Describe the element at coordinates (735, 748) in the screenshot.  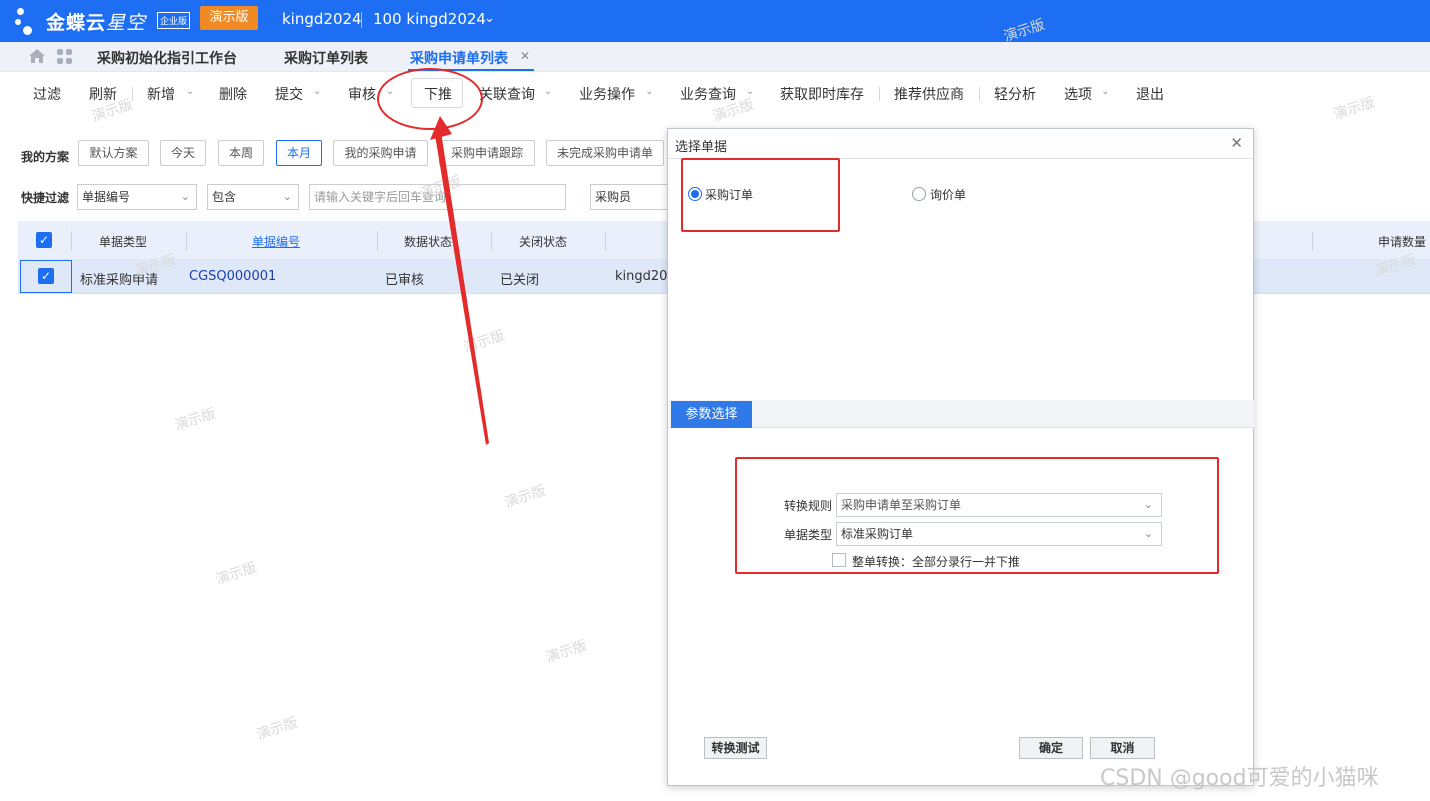
I see `convert-test-button: 转换测试` at that location.